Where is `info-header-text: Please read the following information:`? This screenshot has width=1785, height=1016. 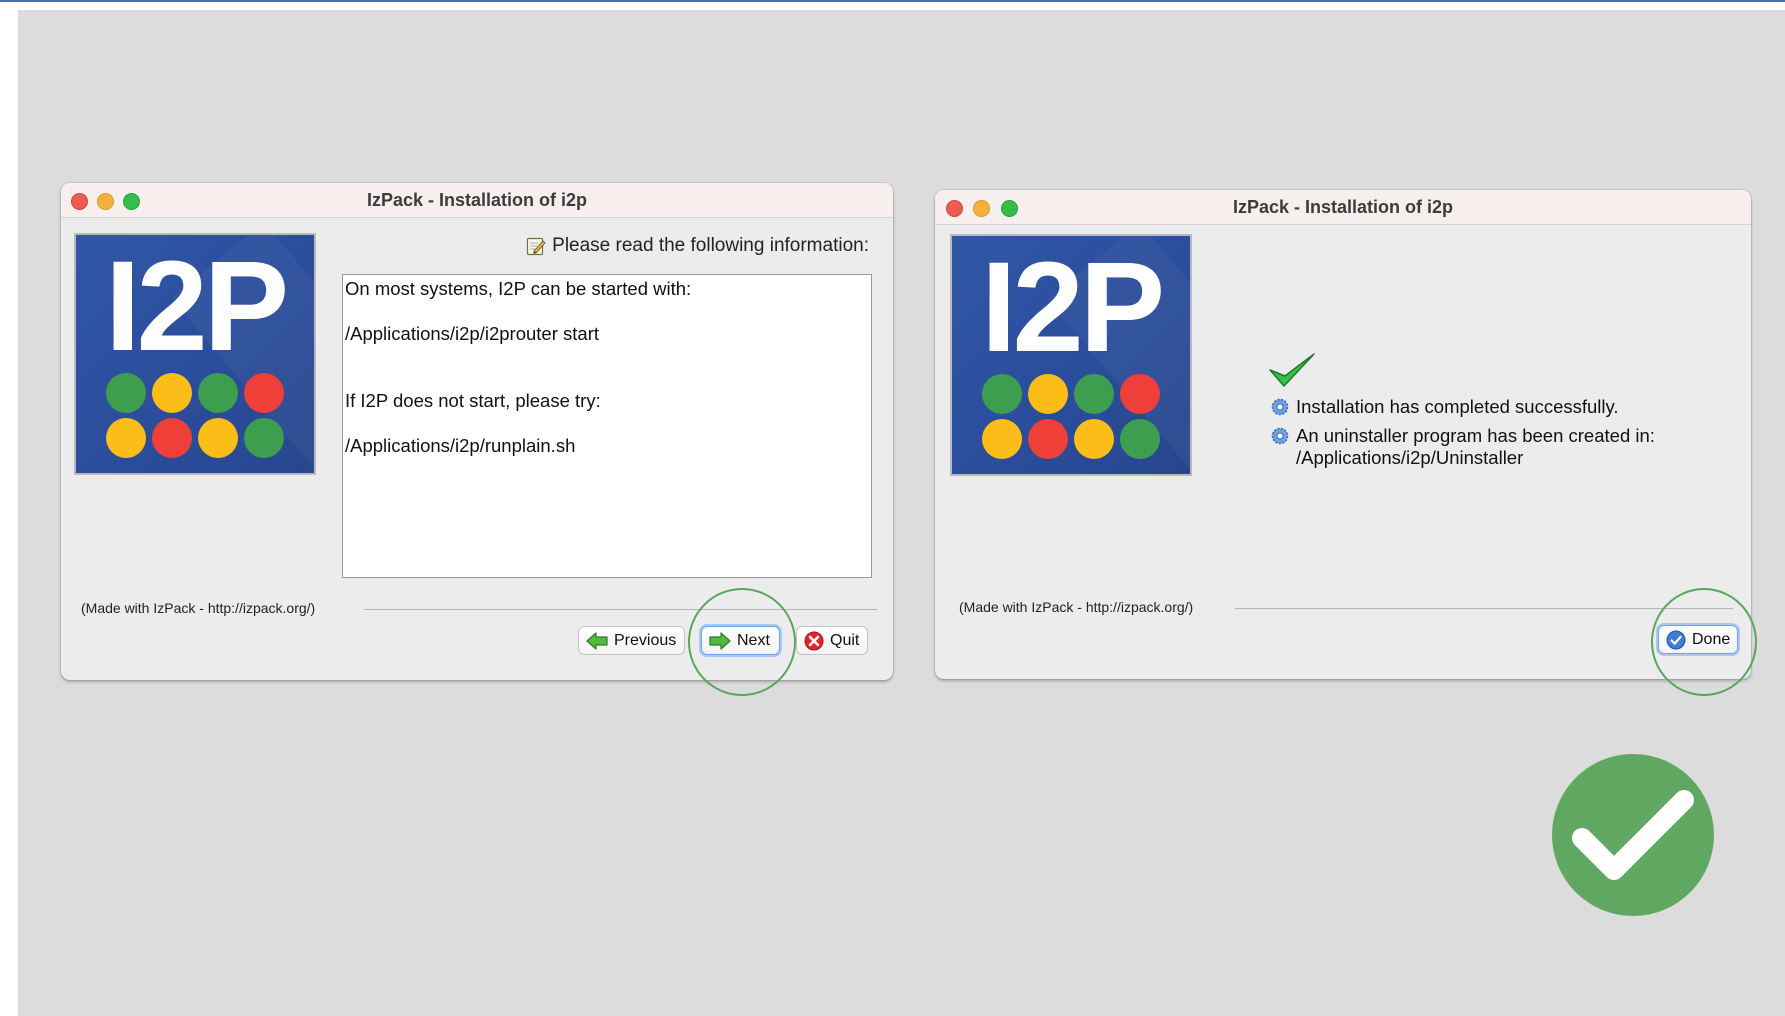 info-header-text: Please read the following information: is located at coordinates (710, 245).